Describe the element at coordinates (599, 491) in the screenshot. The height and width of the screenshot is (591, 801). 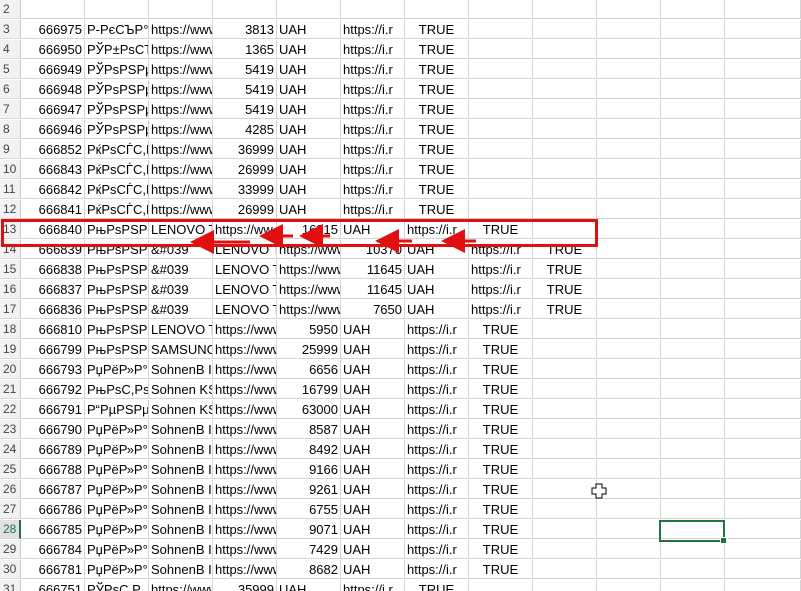
I see `plus-cursor-icon` at that location.